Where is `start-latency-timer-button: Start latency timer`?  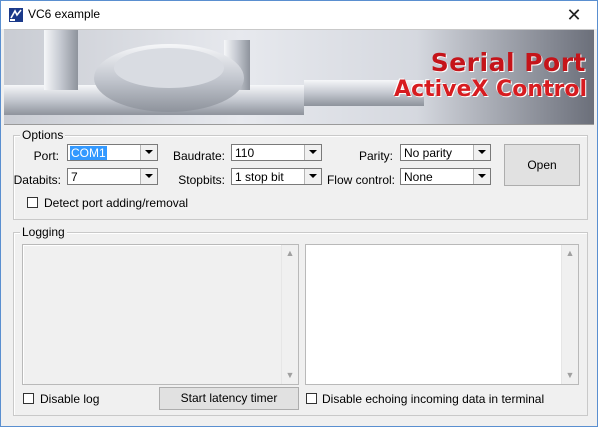 start-latency-timer-button: Start latency timer is located at coordinates (229, 398).